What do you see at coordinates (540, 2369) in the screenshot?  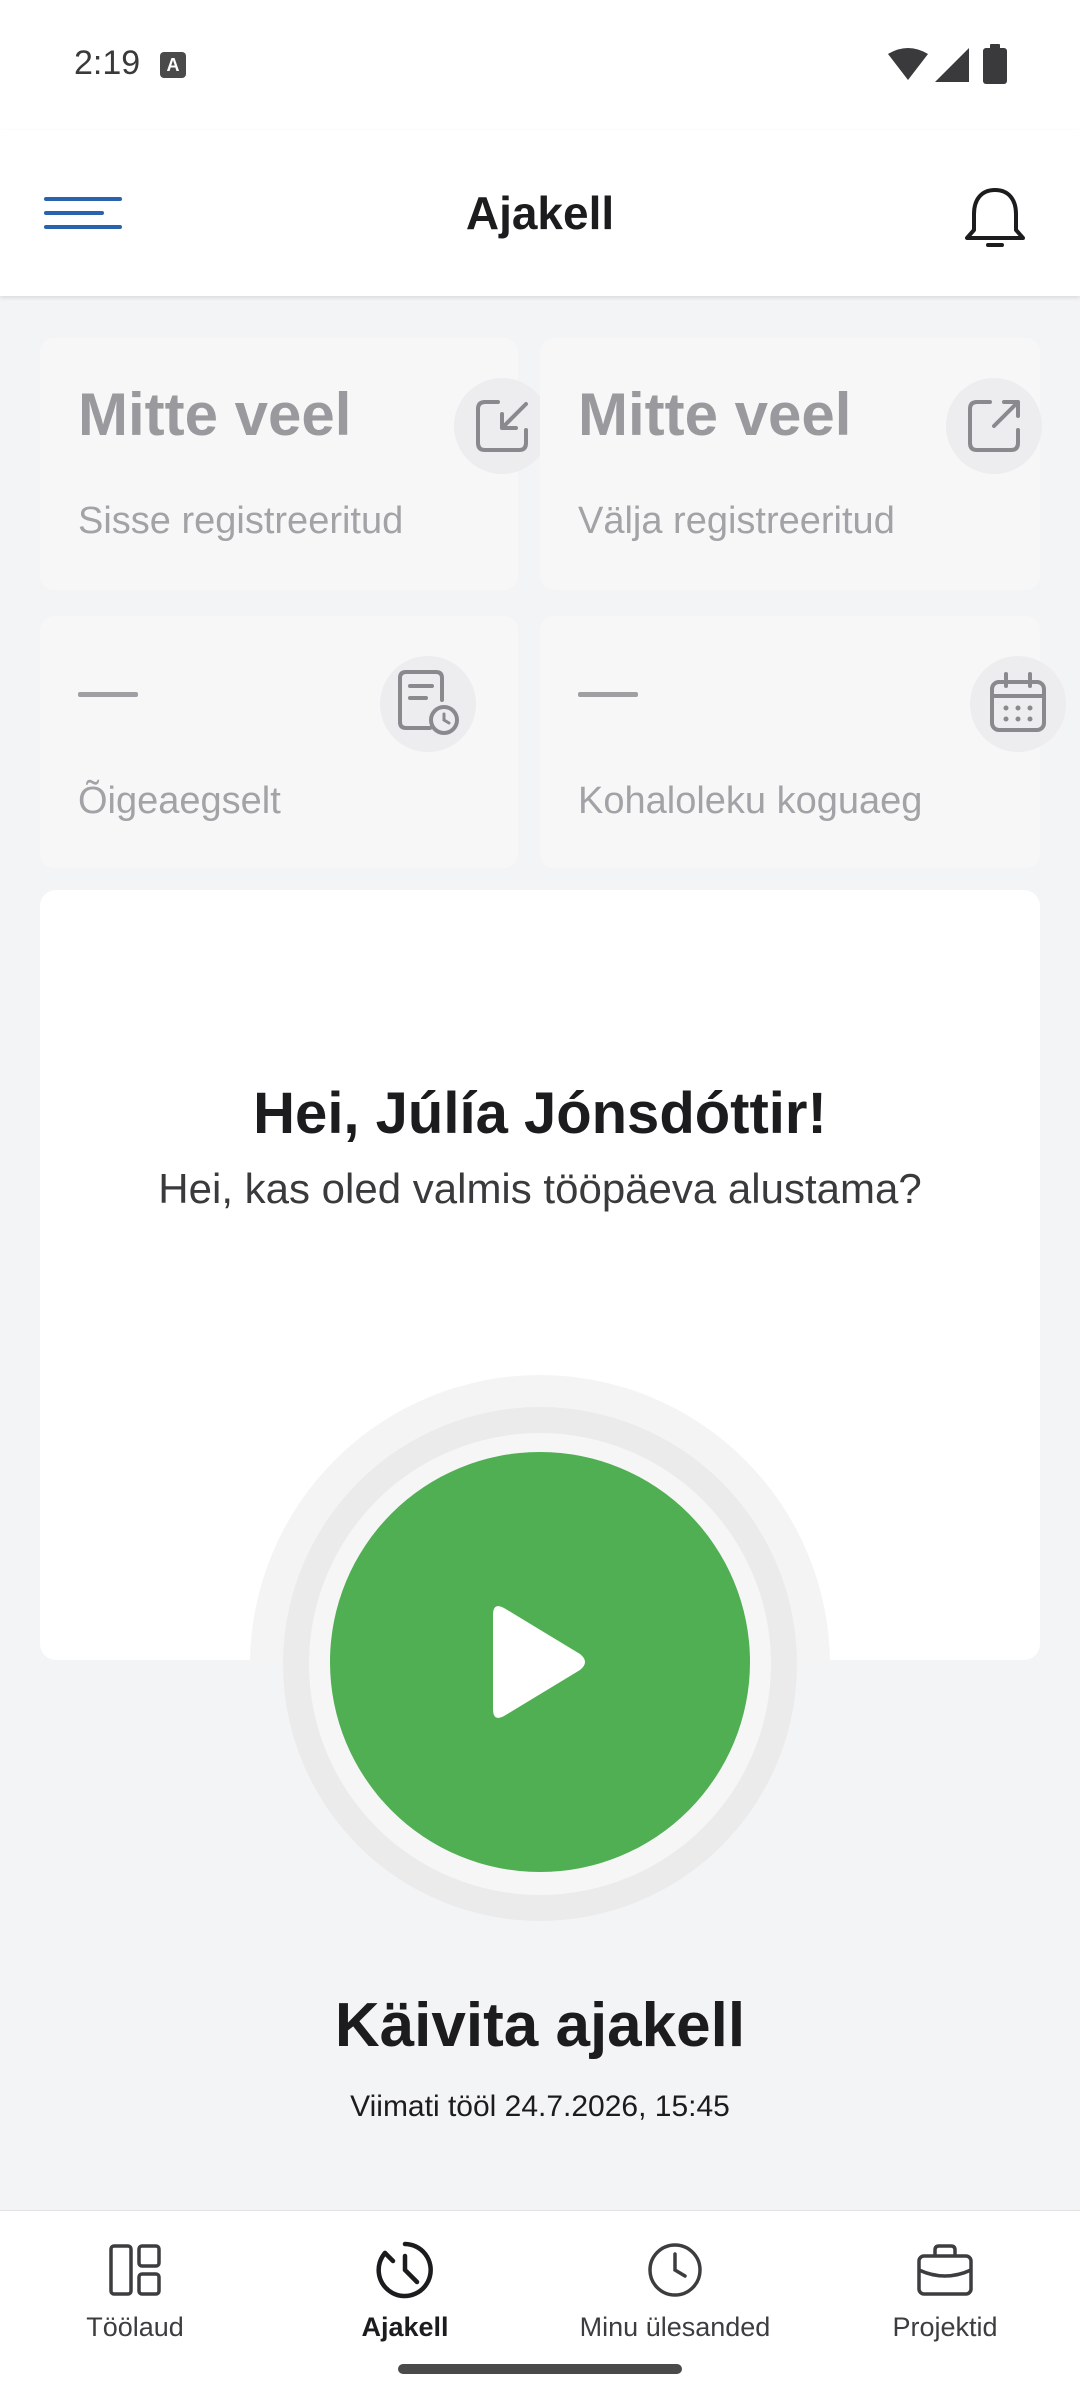 I see `home-indicator` at bounding box center [540, 2369].